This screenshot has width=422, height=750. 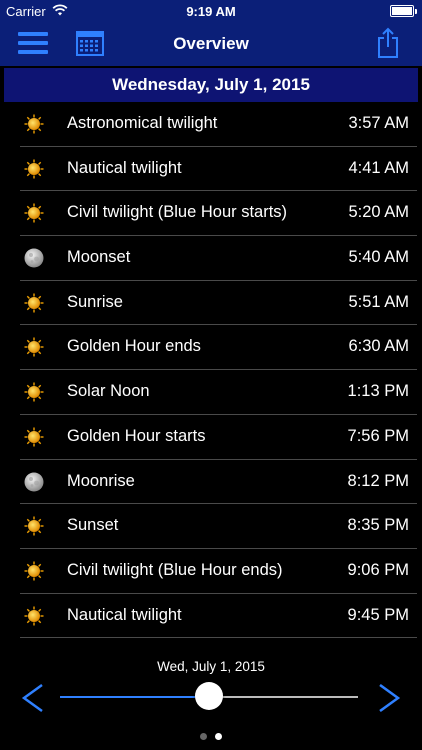 I want to click on event-time: 4:41 AM, so click(x=378, y=167).